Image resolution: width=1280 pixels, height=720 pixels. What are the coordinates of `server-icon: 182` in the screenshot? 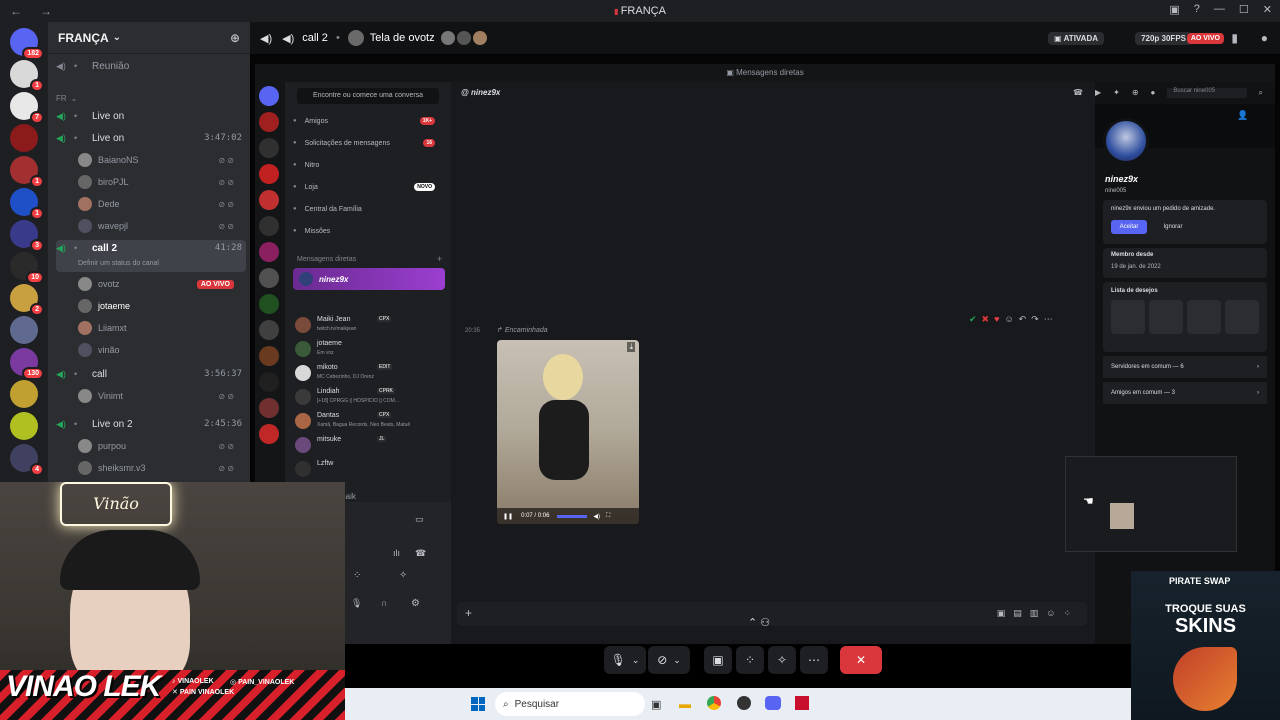 It's located at (27, 44).